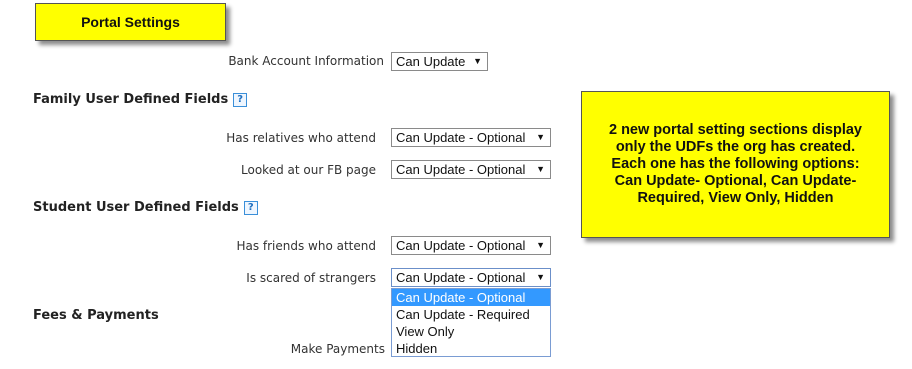  What do you see at coordinates (471, 314) in the screenshot?
I see `dropdown-option-can-update-required: Can Update - Required` at bounding box center [471, 314].